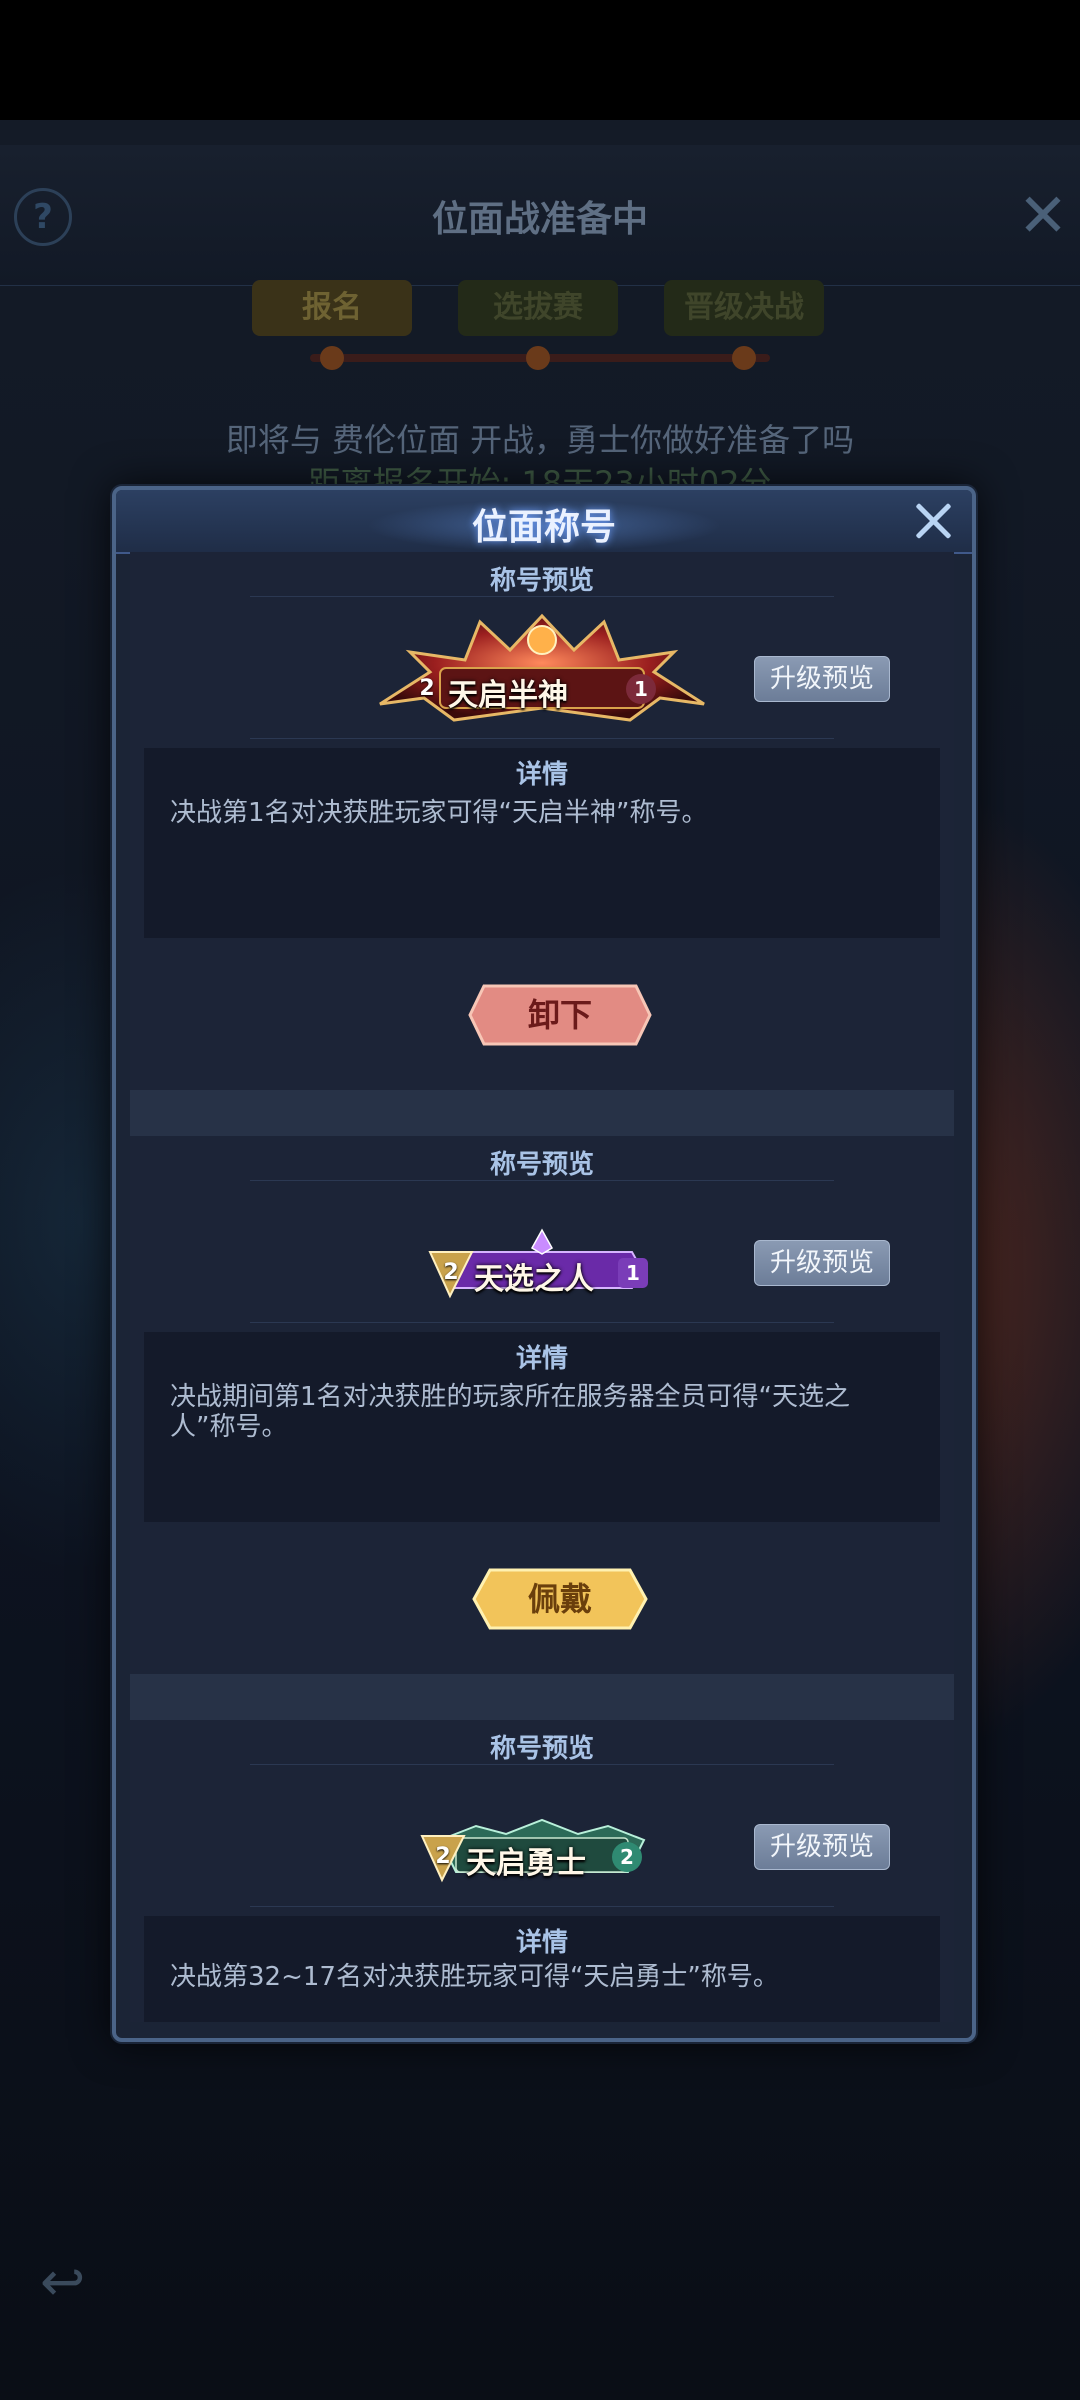 The width and height of the screenshot is (1080, 2400). I want to click on detail-text: 决战第1名对决获胜玩家可得“天启半神”称号。, so click(439, 813).